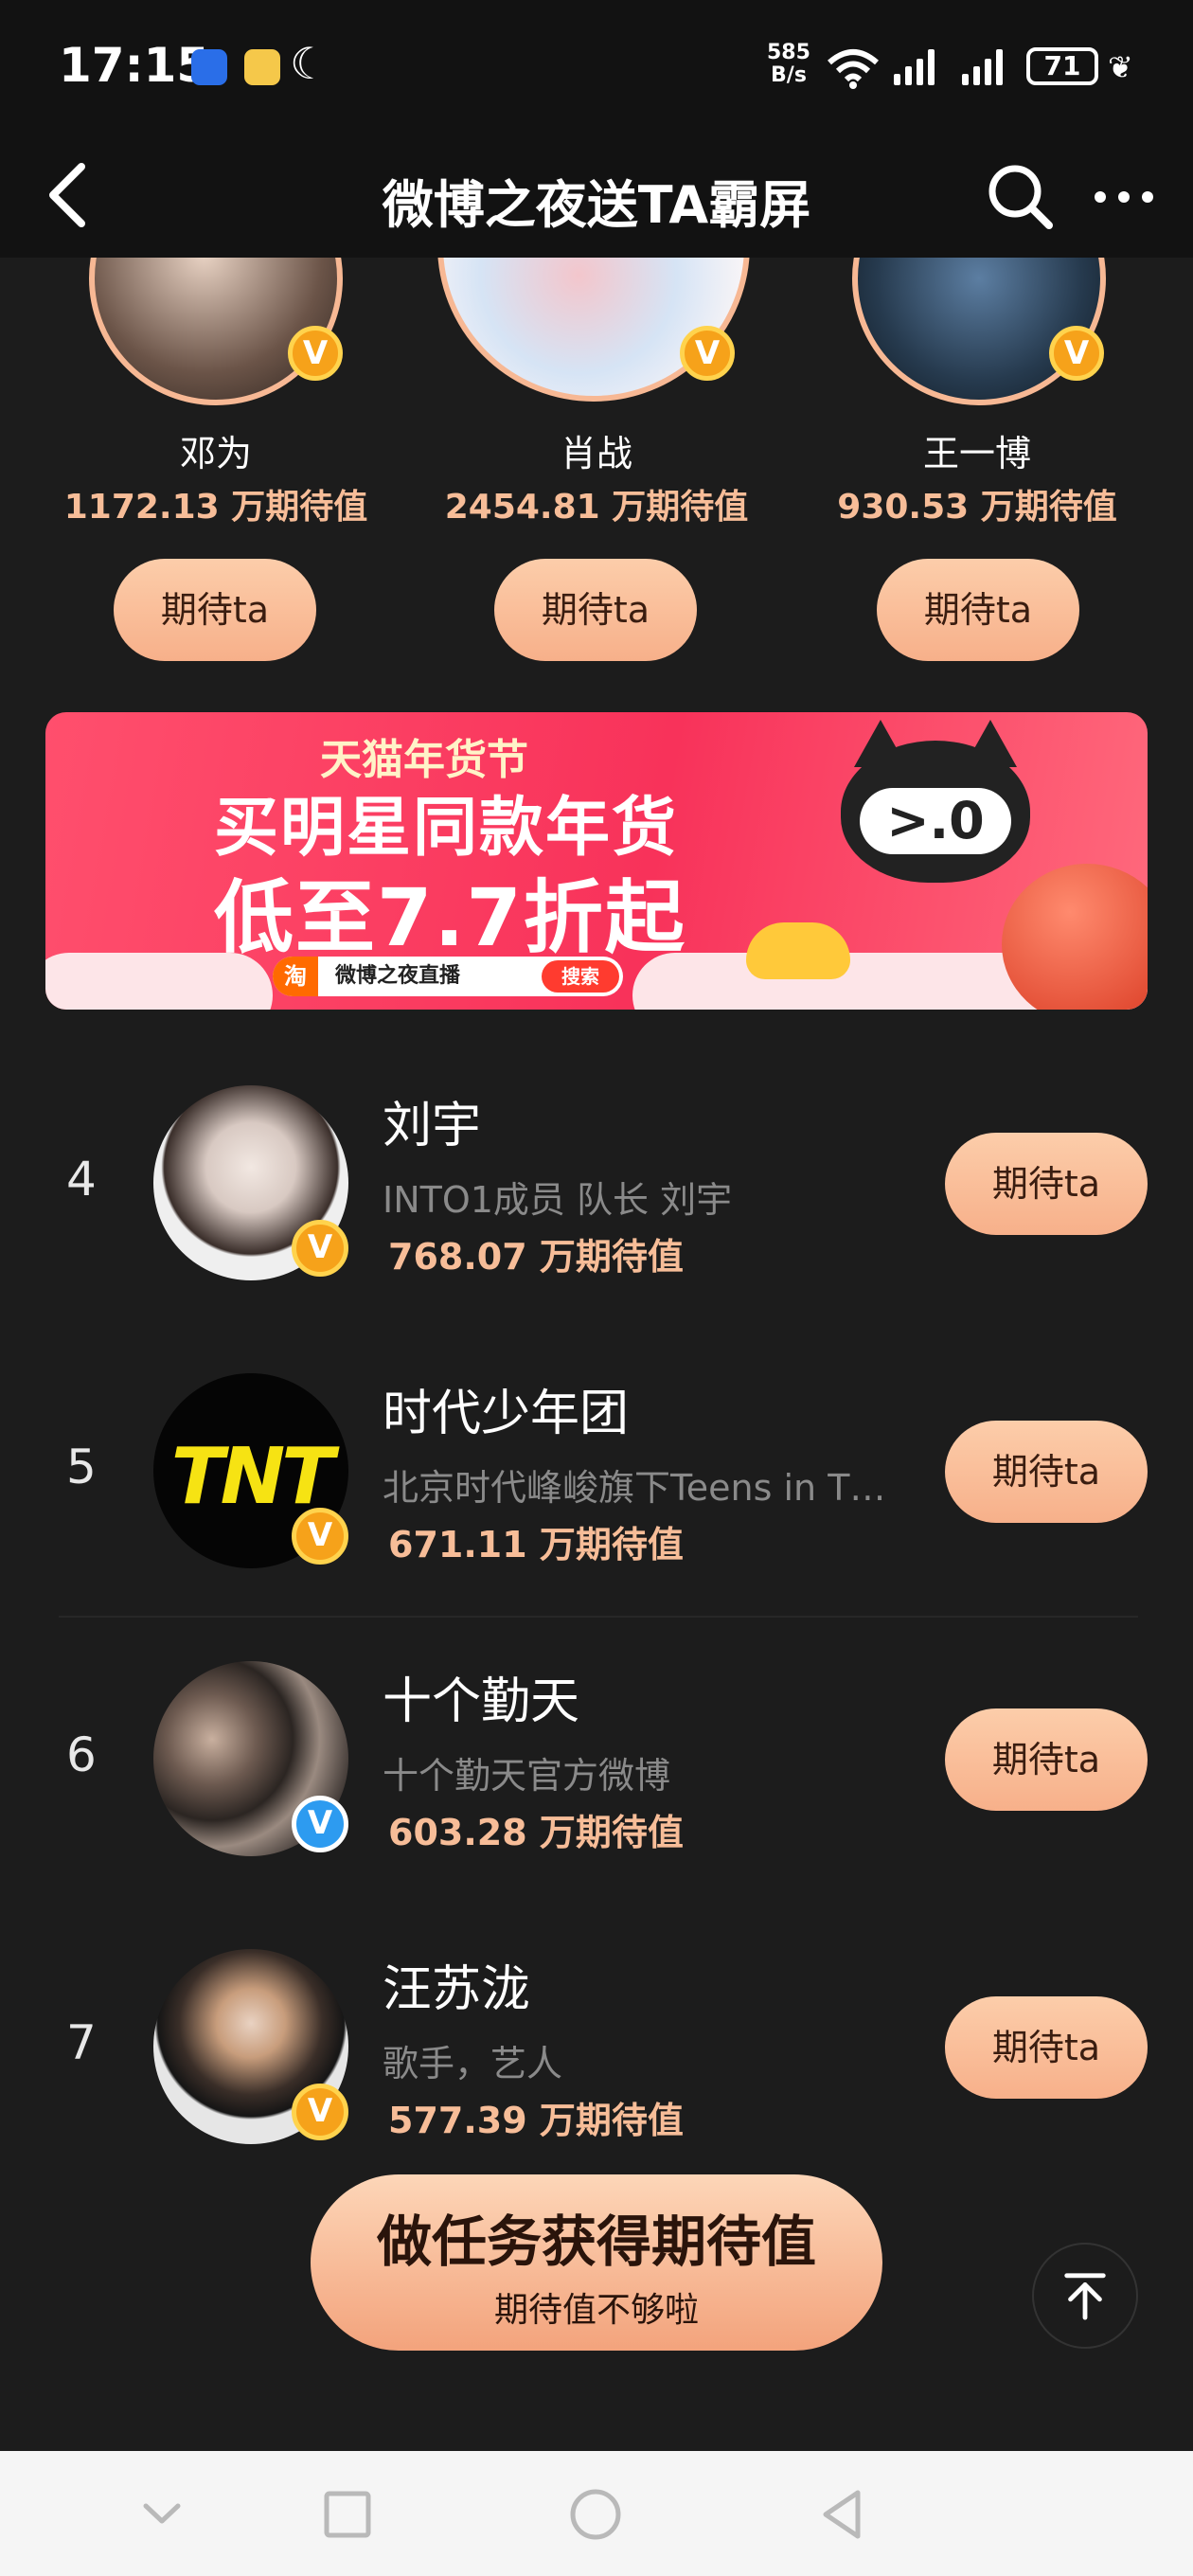 The height and width of the screenshot is (2576, 1193). I want to click on chevron-down-icon, so click(162, 2513).